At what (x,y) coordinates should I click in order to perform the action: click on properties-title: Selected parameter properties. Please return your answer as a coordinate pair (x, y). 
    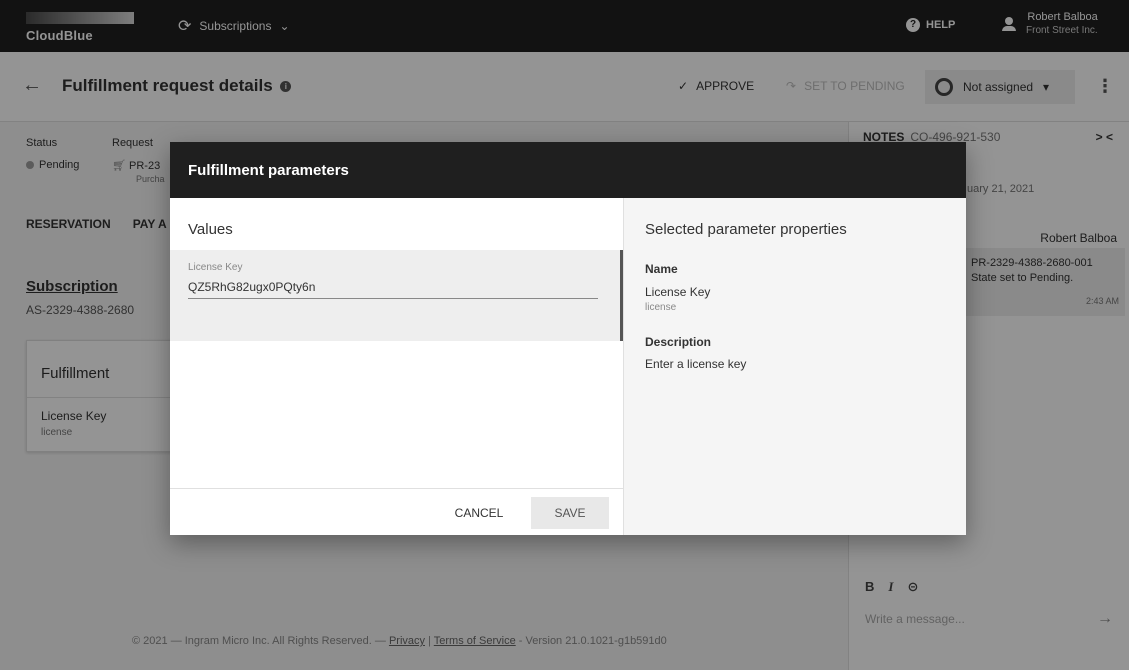
    Looking at the image, I should click on (746, 229).